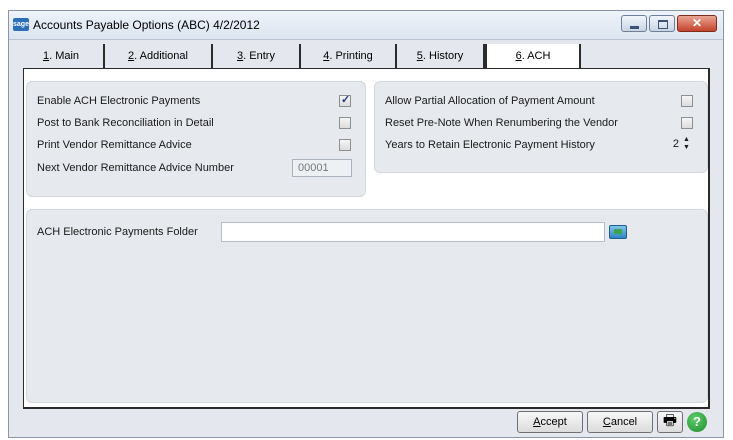  I want to click on tab-entry: 3. Entry, so click(257, 56).